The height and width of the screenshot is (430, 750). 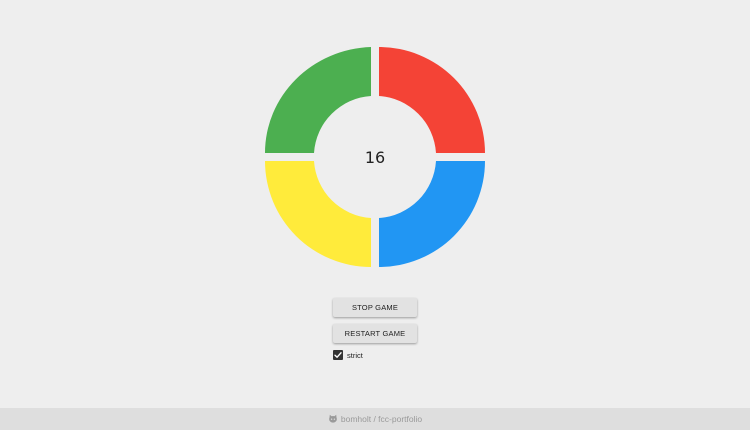 What do you see at coordinates (355, 355) in the screenshot?
I see `strict-label: strict` at bounding box center [355, 355].